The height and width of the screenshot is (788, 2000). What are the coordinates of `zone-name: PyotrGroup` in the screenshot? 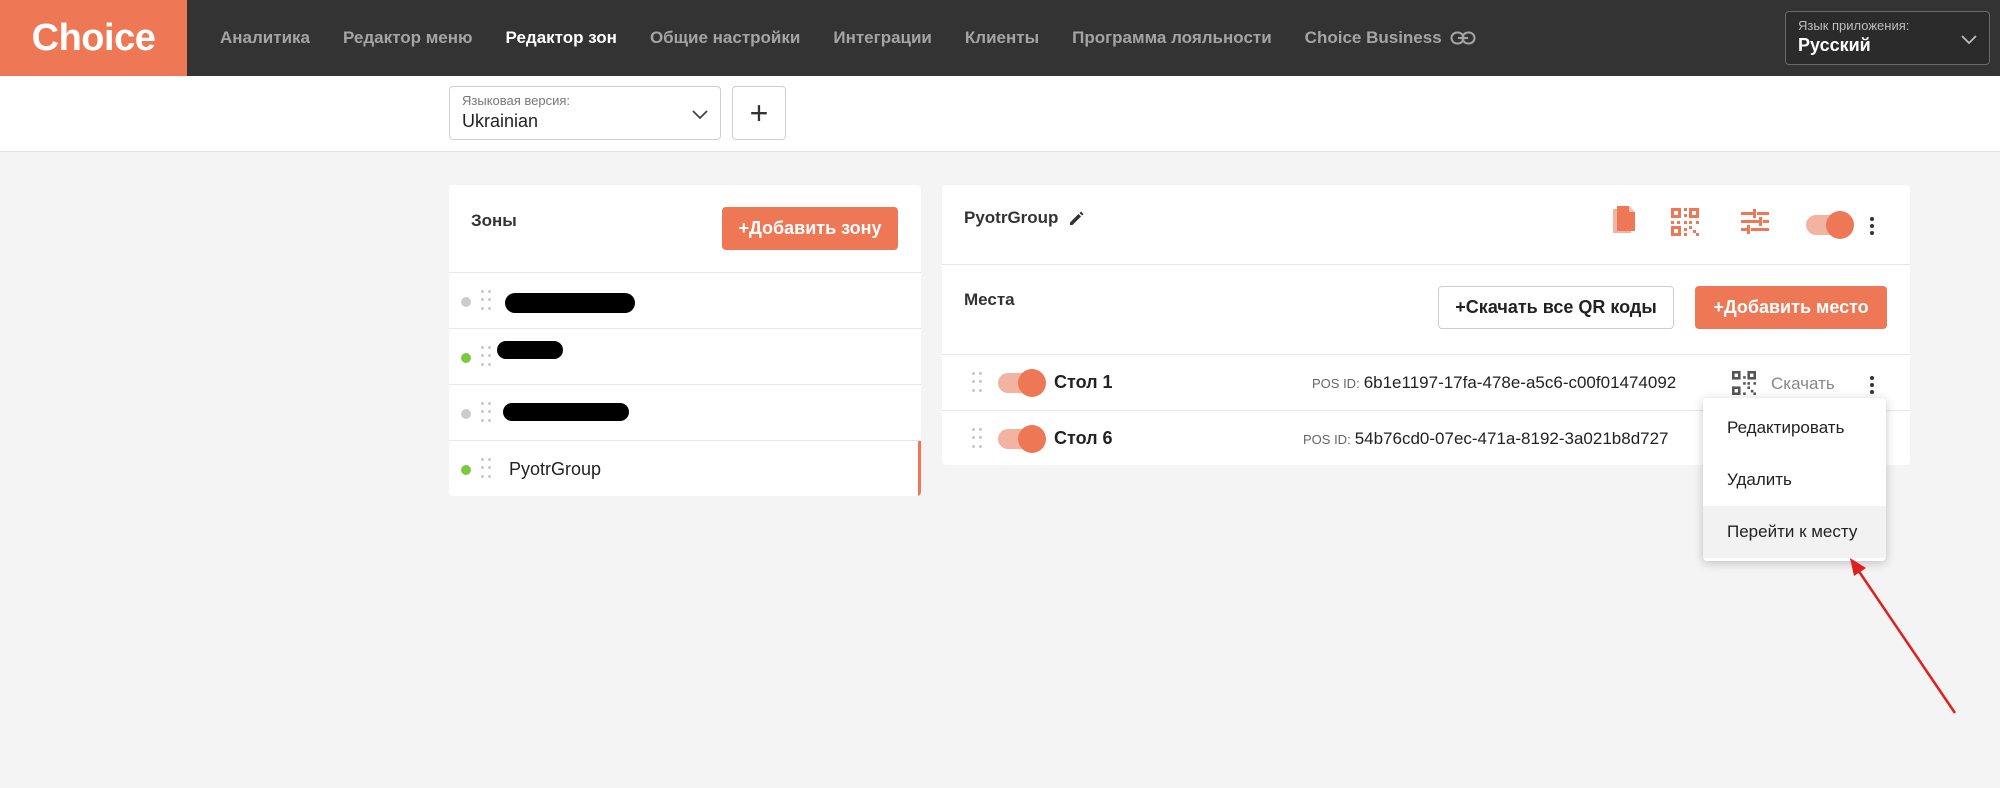 It's located at (555, 469).